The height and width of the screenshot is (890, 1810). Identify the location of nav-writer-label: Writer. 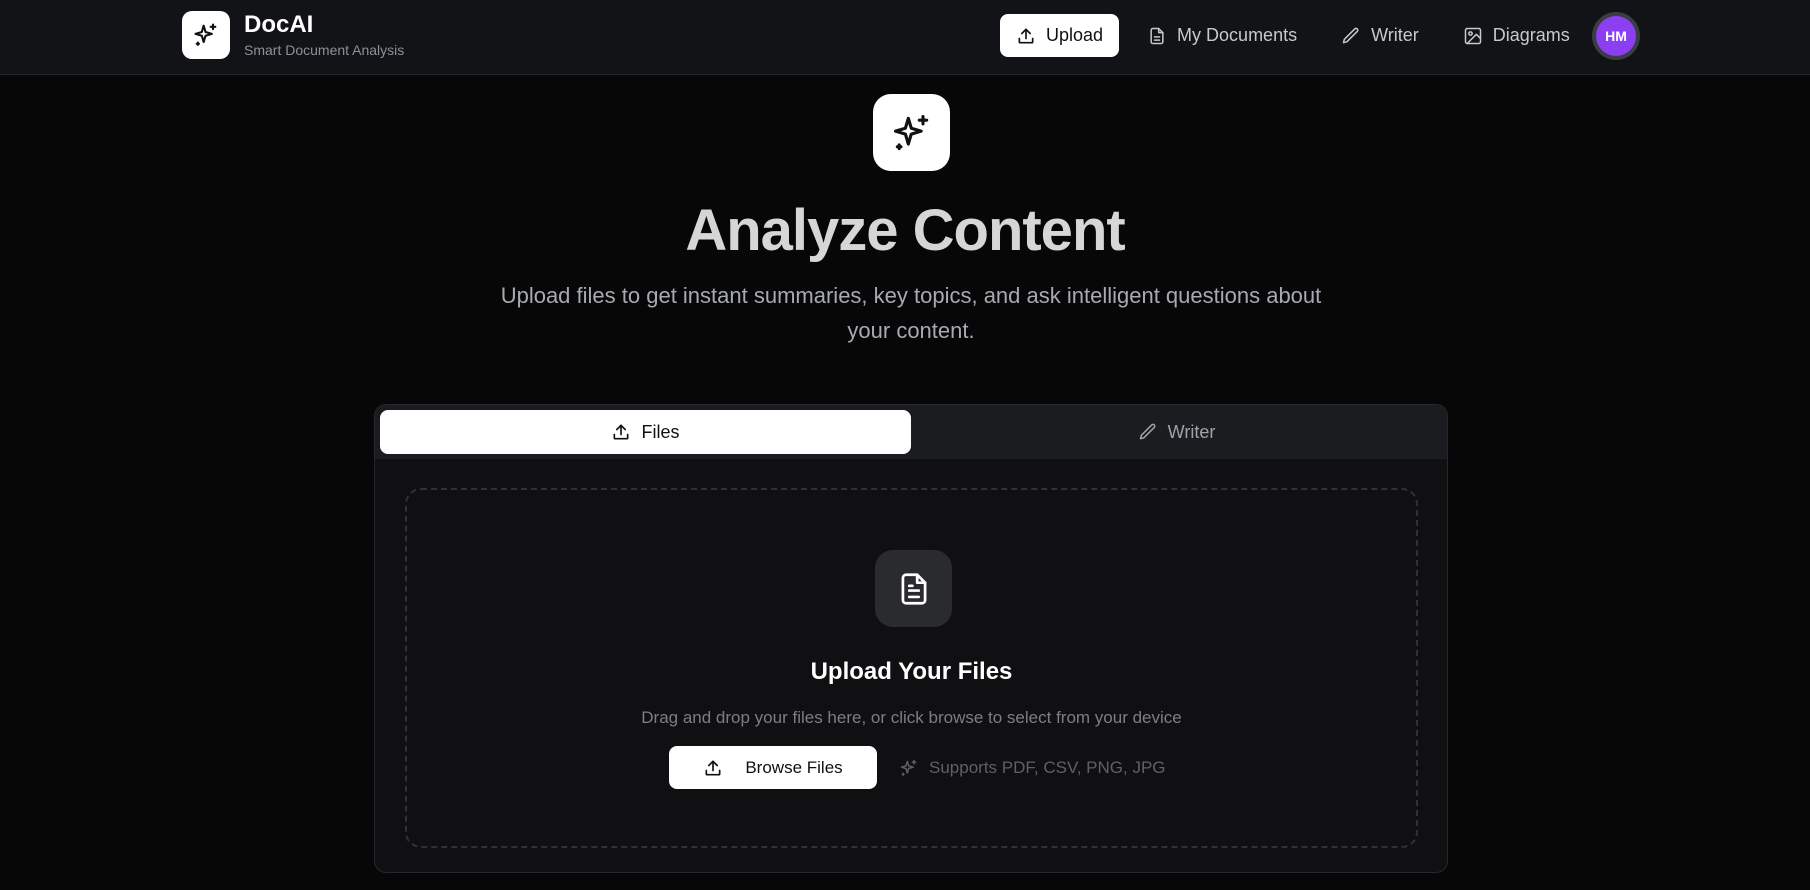
(1395, 35).